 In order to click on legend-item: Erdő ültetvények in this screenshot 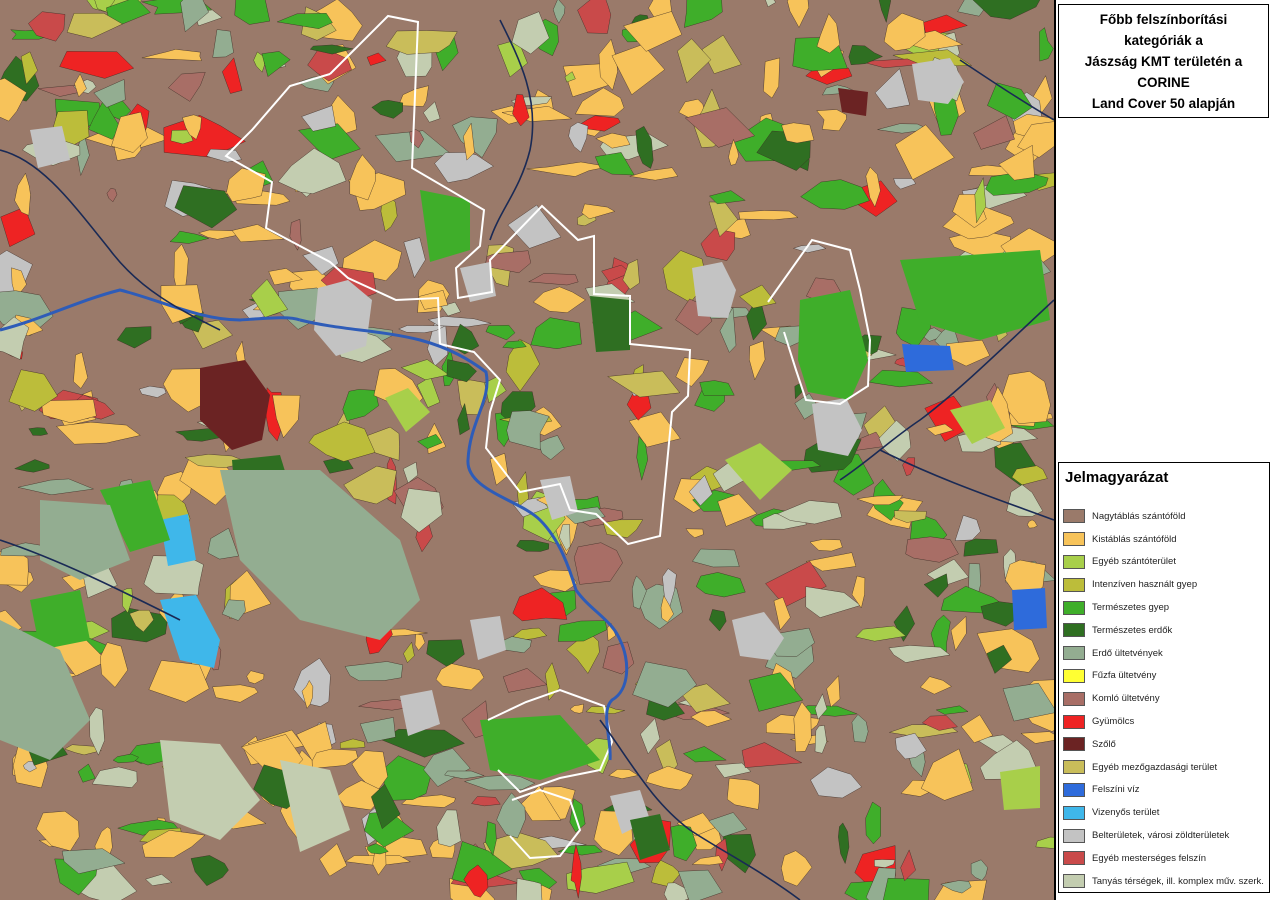, I will do `click(1165, 653)`.